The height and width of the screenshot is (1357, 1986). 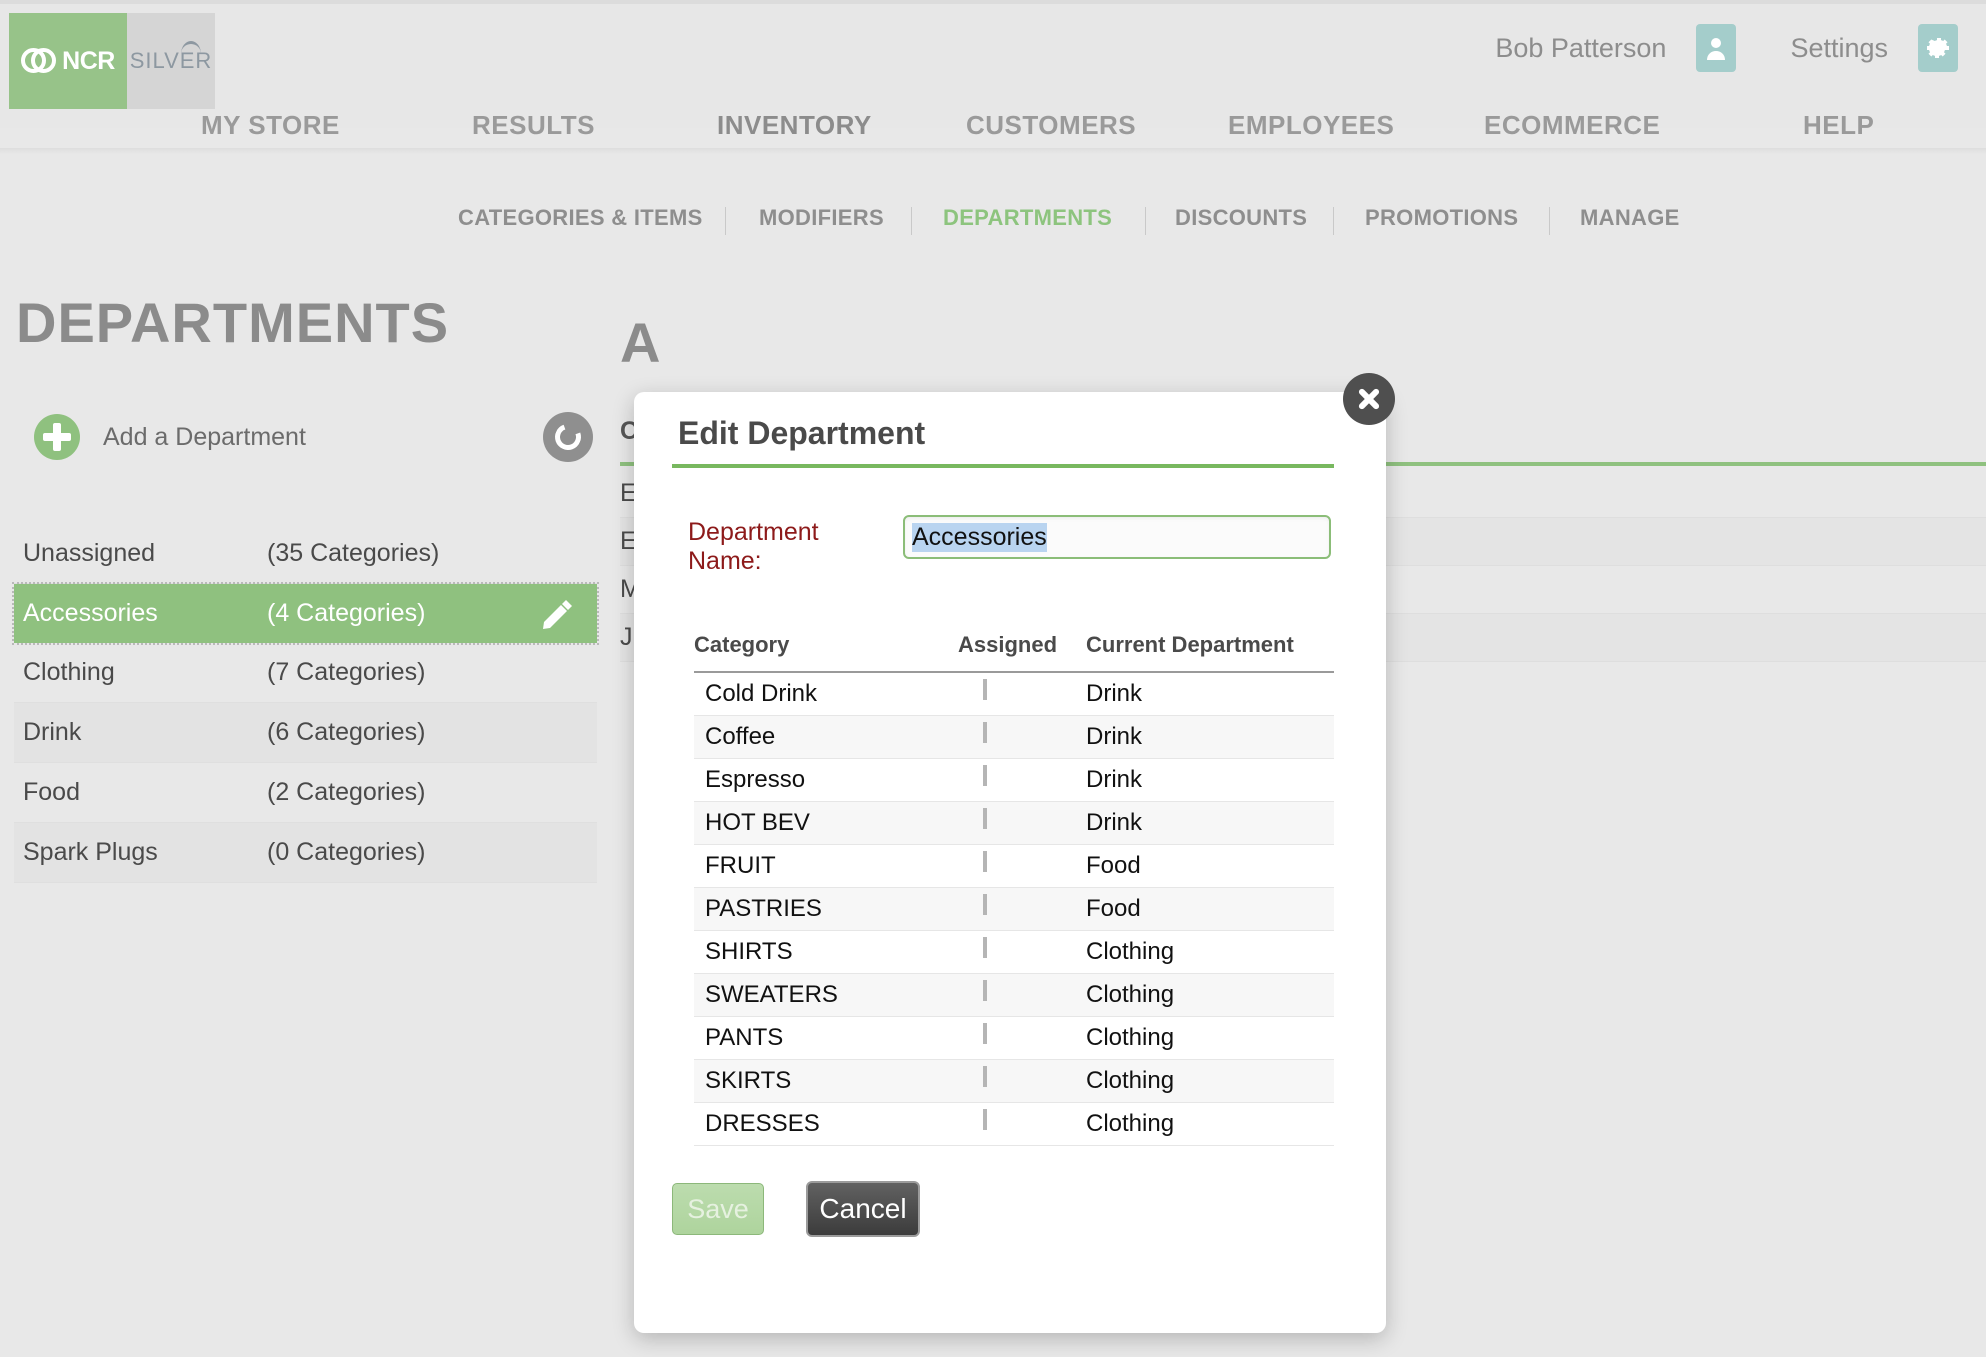 What do you see at coordinates (1014, 952) in the screenshot?
I see `table-row: SHIRTS Clothing` at bounding box center [1014, 952].